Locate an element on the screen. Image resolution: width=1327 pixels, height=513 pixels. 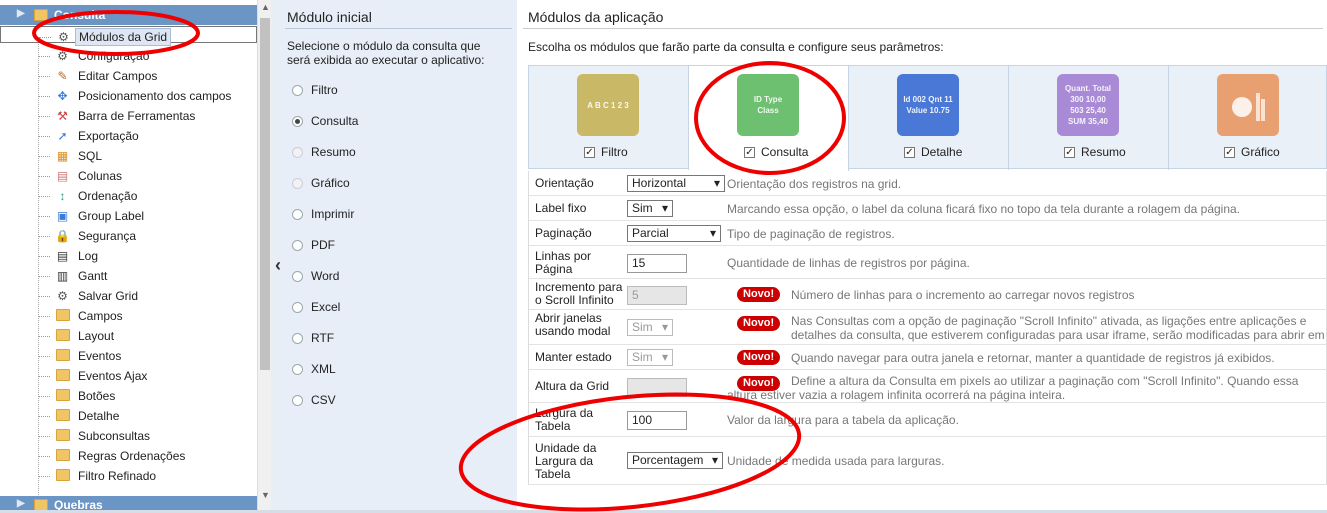
module-checkbox: ✓ Filtro is located at coordinates (606, 152).